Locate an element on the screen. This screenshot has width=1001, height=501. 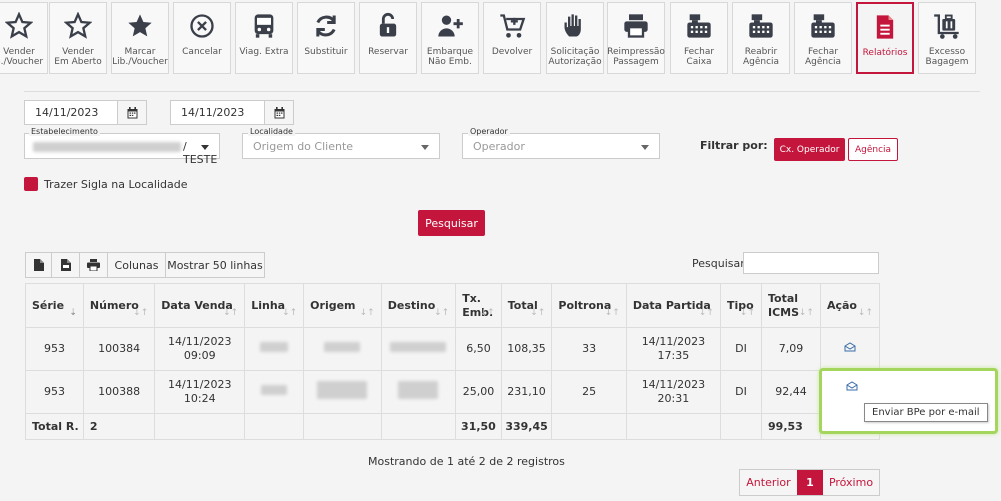
col-poltrona: Poltrona ↓↑ is located at coordinates (589, 305).